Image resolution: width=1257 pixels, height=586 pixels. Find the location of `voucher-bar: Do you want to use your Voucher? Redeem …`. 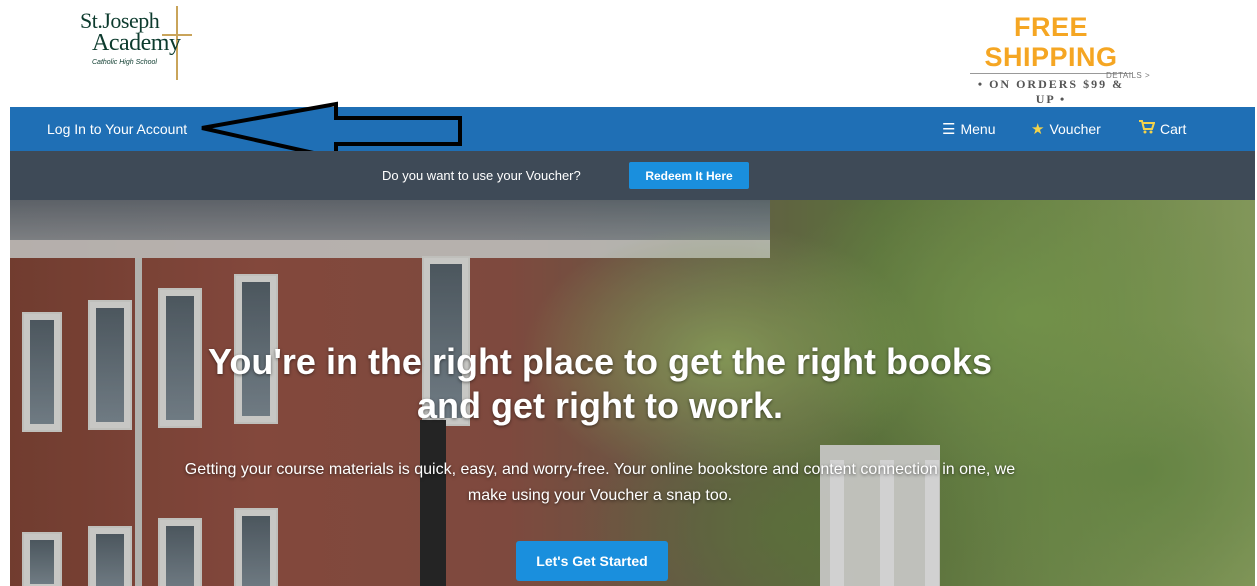

voucher-bar: Do you want to use your Voucher? Redeem … is located at coordinates (632, 175).